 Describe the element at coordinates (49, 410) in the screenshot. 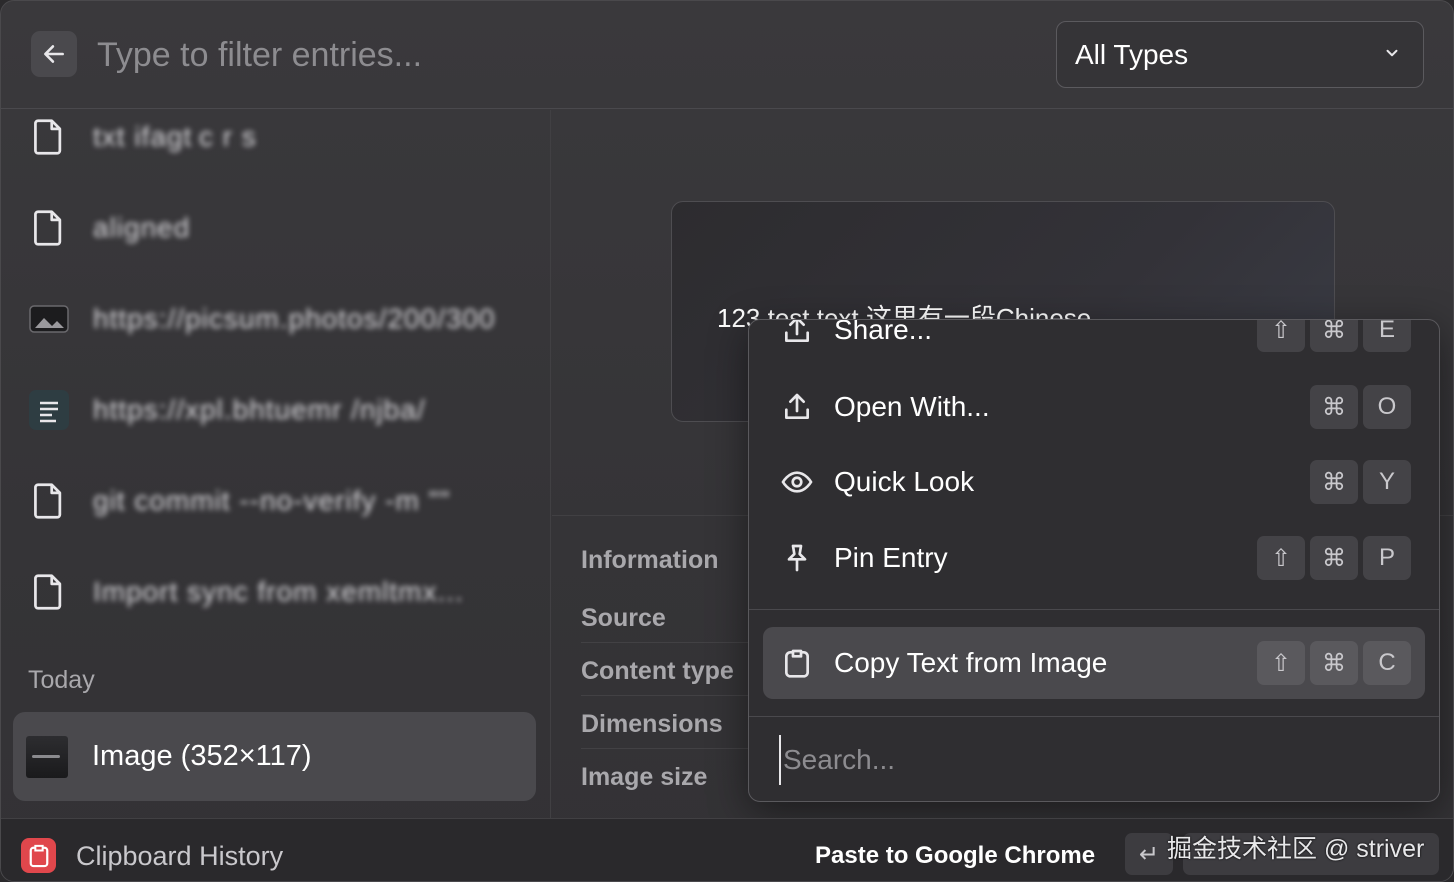

I see `link-icon` at that location.